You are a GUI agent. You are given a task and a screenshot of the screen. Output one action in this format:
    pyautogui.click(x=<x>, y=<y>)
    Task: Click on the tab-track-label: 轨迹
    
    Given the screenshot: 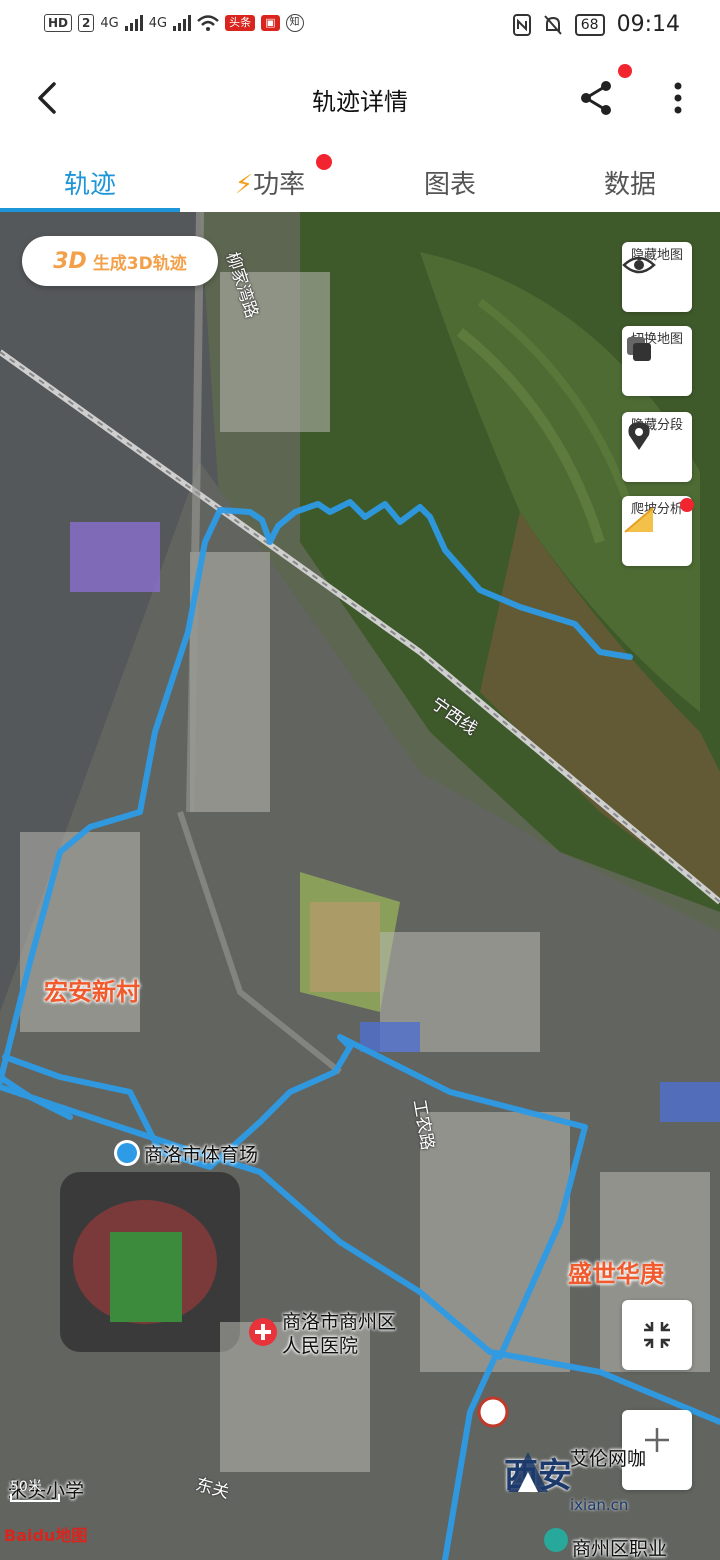 What is the action you would take?
    pyautogui.click(x=89, y=185)
    